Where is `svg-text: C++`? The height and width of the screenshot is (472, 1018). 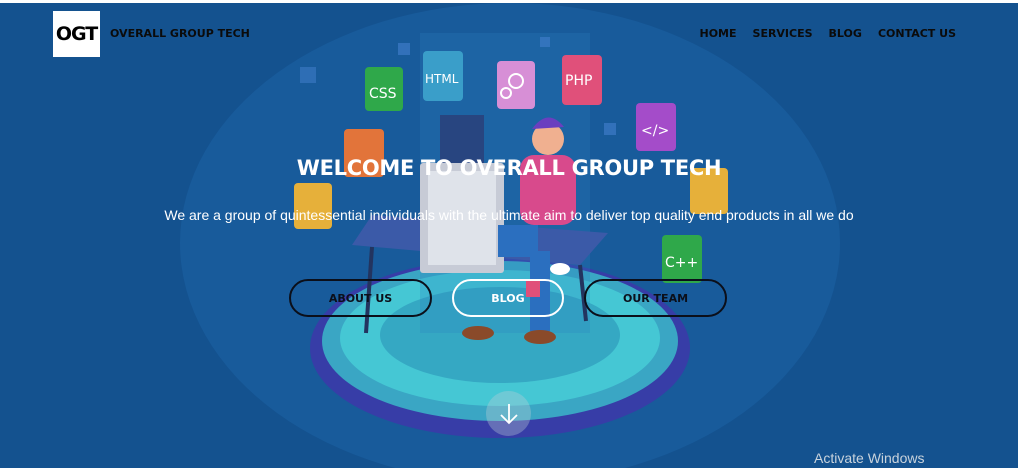
svg-text: C++ is located at coordinates (681, 263).